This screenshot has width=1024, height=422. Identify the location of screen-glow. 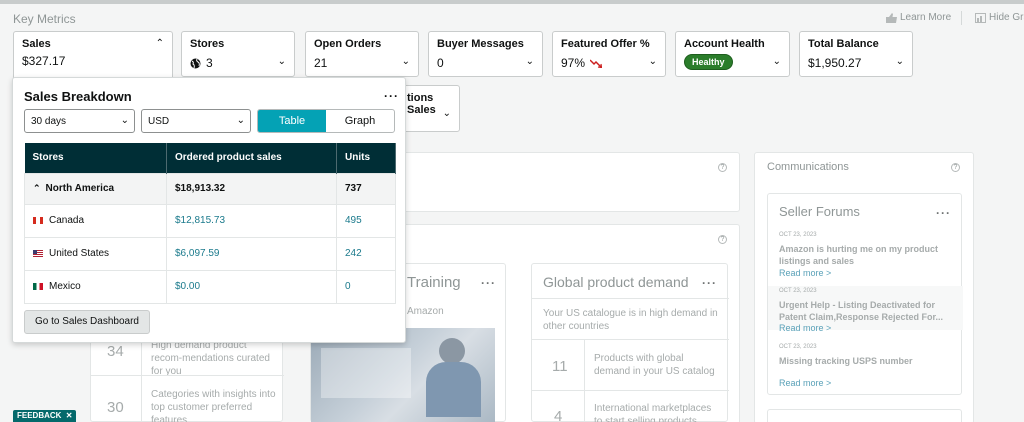
(366, 373).